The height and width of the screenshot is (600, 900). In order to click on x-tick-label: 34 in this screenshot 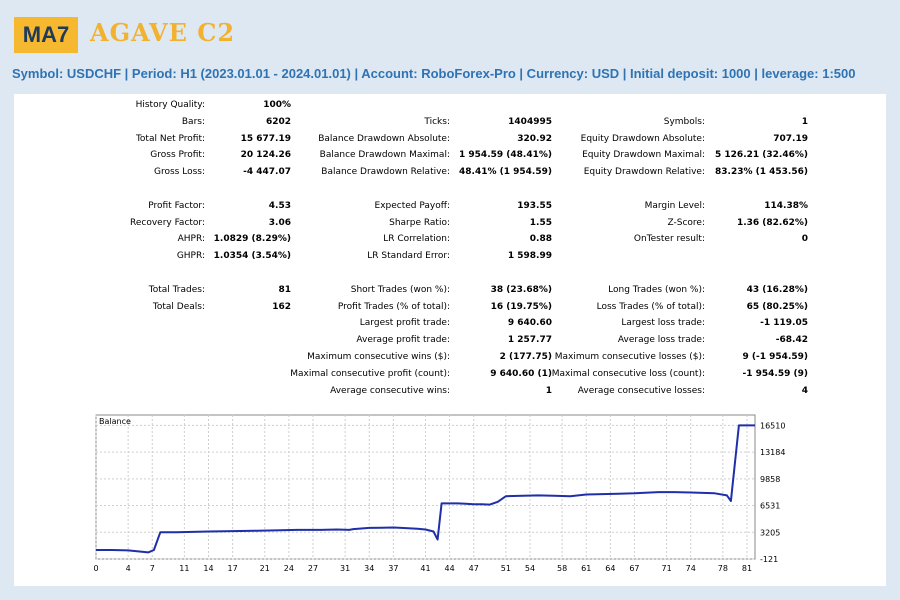, I will do `click(369, 568)`.